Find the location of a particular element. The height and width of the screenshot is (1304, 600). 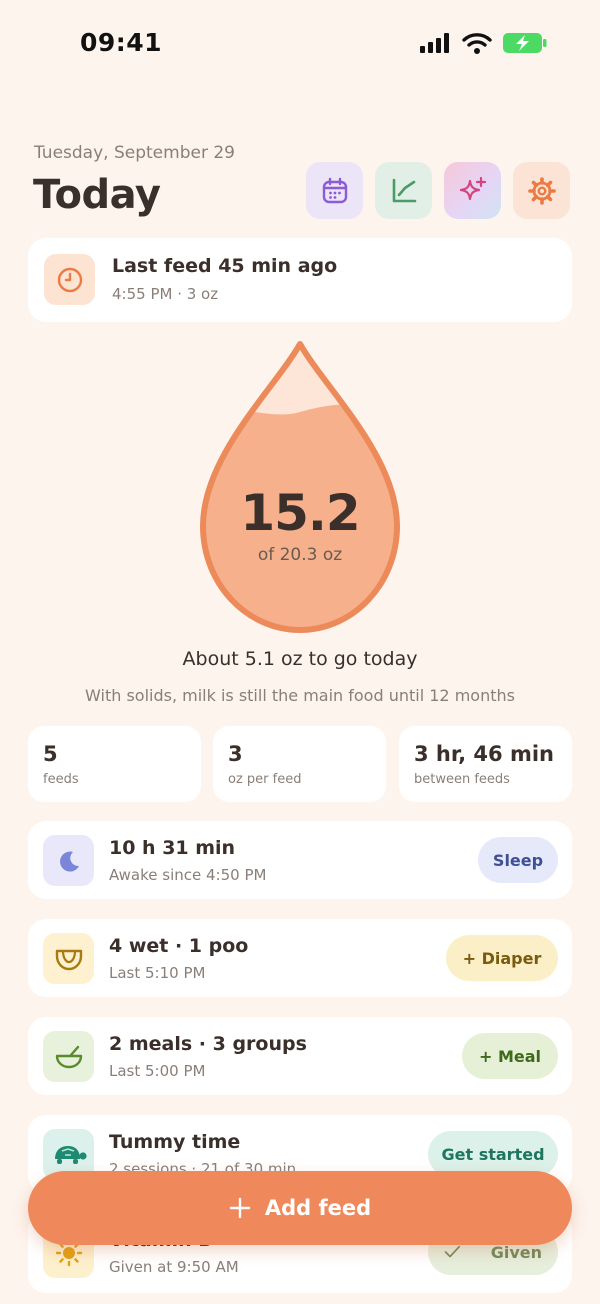

status-bar: 09:41 is located at coordinates (300, 45).